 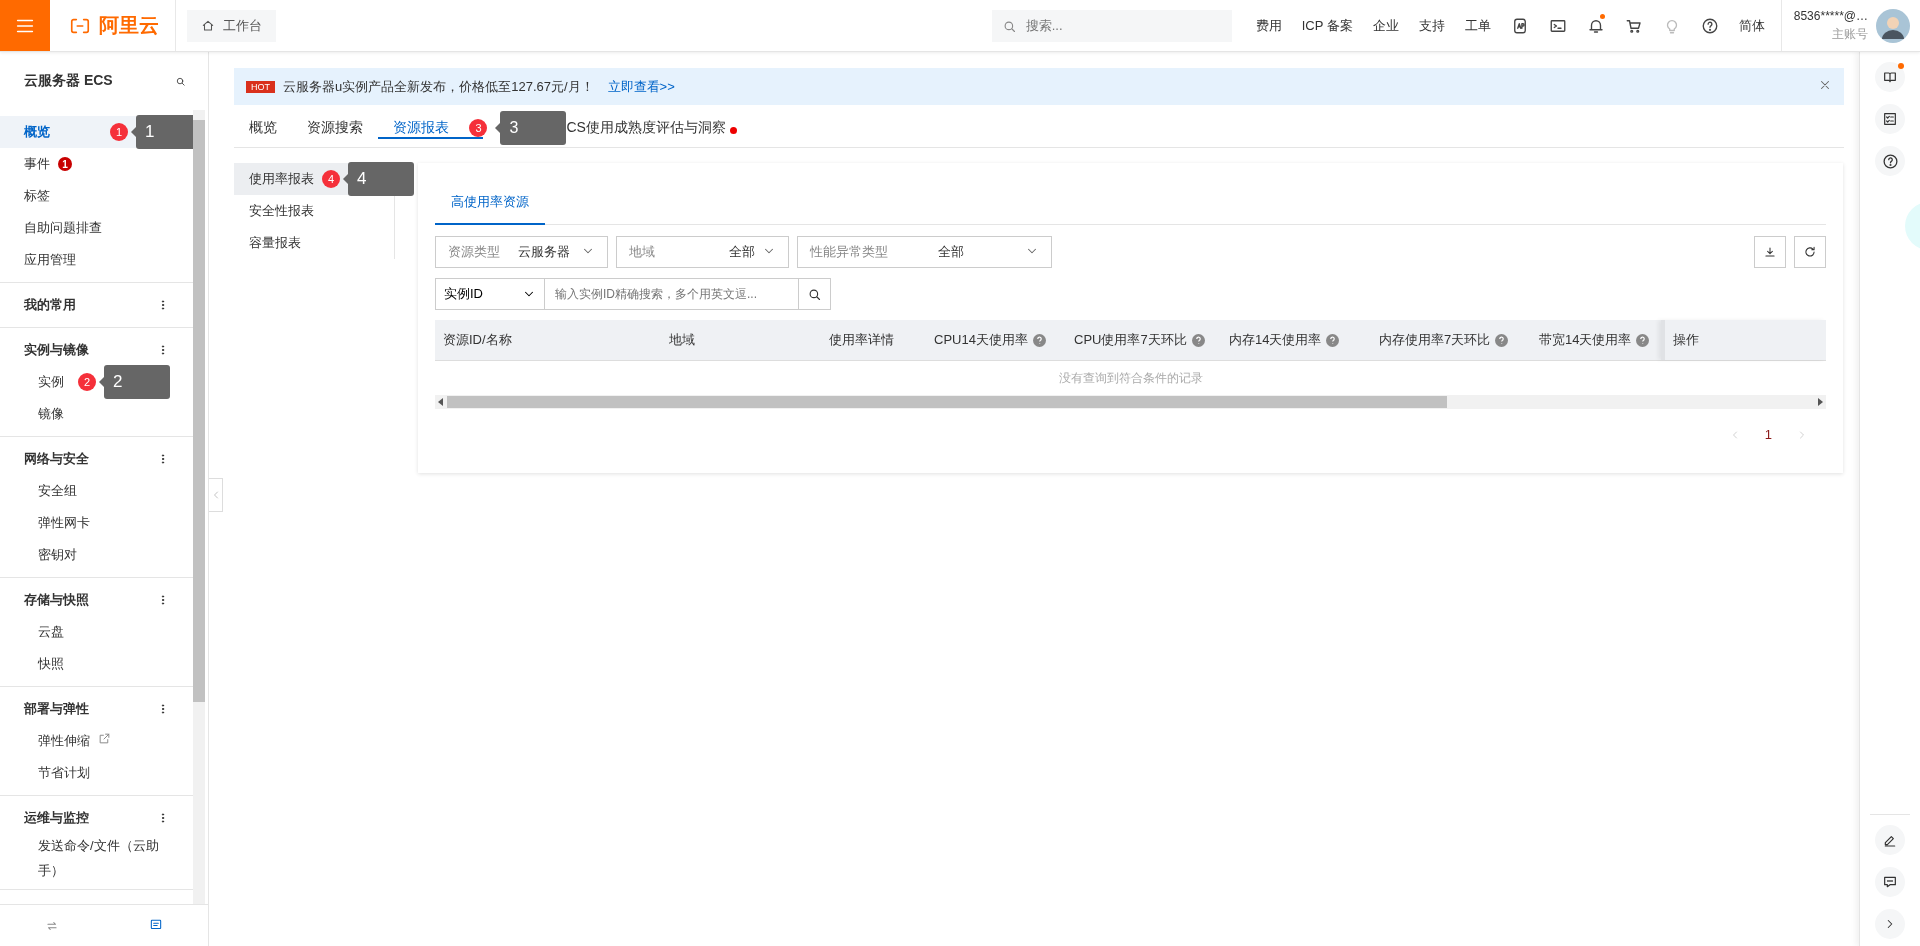 What do you see at coordinates (180, 81) in the screenshot?
I see `search-icon` at bounding box center [180, 81].